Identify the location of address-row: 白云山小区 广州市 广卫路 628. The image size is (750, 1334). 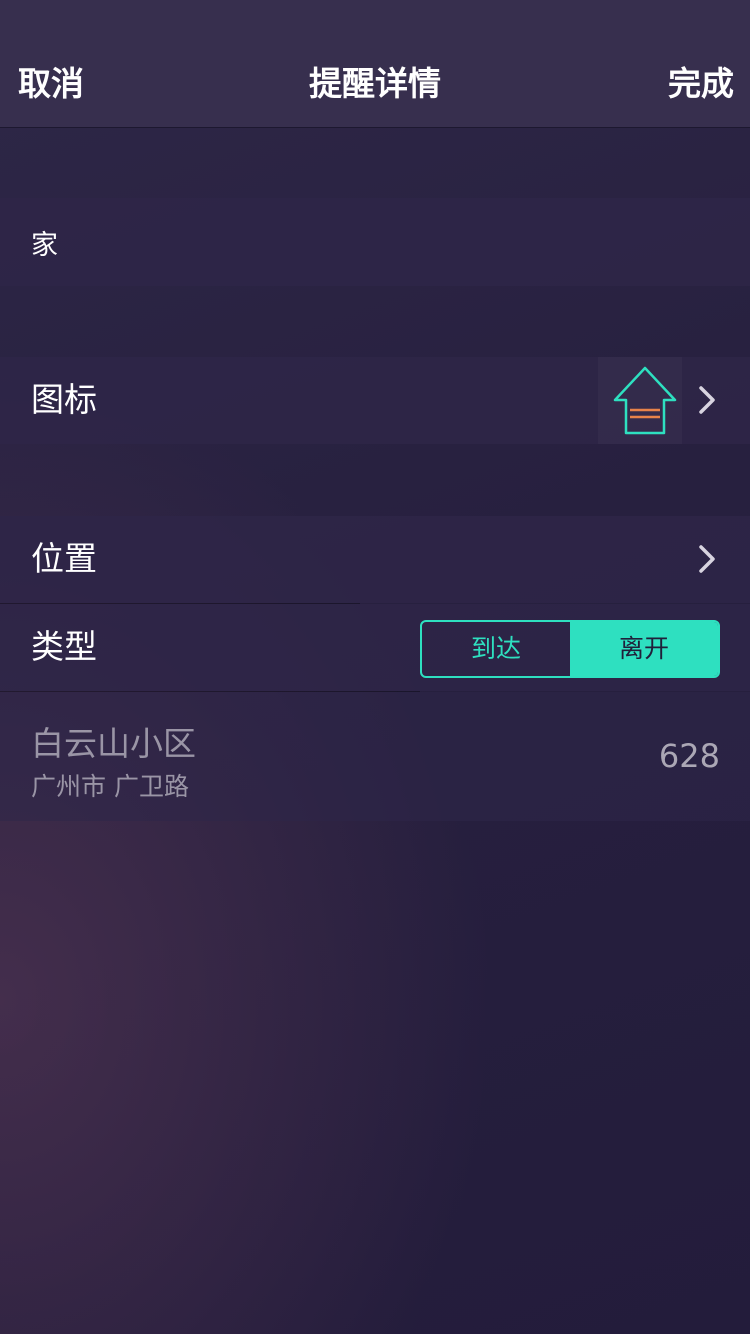
(375, 756).